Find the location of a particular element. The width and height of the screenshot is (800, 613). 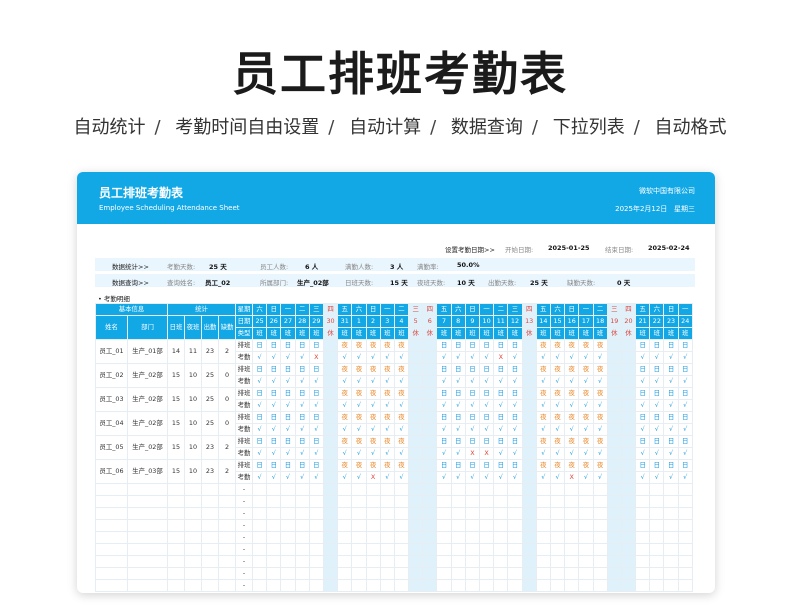

day-count: 15 is located at coordinates (176, 447).